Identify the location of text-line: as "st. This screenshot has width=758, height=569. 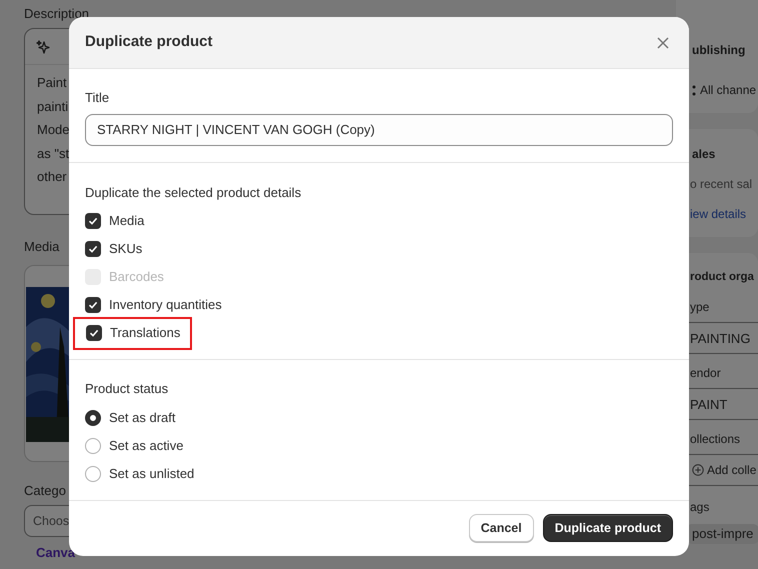
(53, 153).